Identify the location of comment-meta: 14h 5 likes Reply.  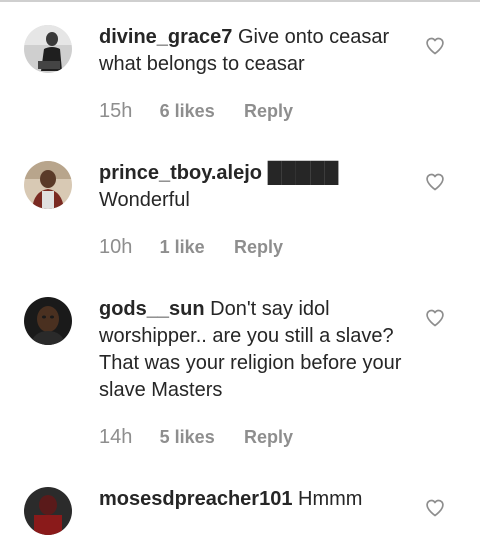
(196, 437).